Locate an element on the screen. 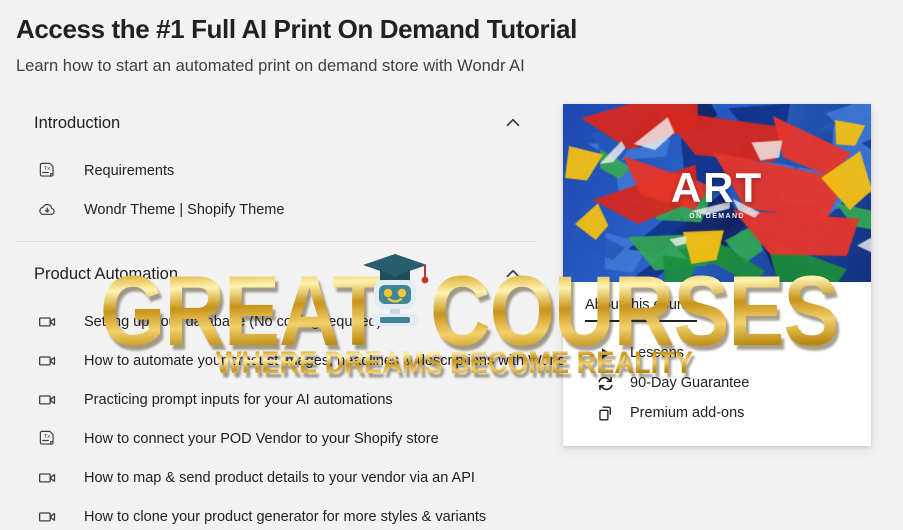 This screenshot has height=530, width=903. list-item-label: Wondr Theme | Shopify Theme is located at coordinates (184, 209).